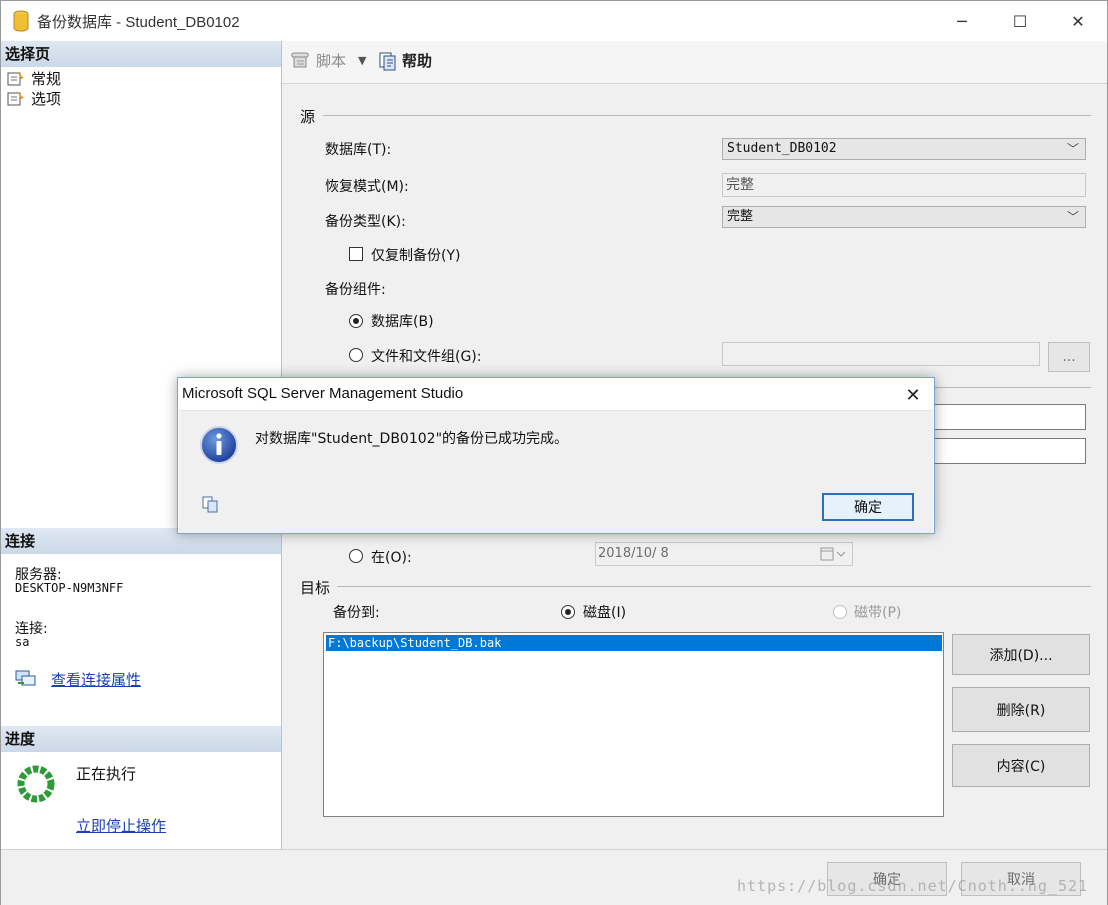 The height and width of the screenshot is (905, 1108). I want to click on select-page-header: 选择页, so click(141, 54).